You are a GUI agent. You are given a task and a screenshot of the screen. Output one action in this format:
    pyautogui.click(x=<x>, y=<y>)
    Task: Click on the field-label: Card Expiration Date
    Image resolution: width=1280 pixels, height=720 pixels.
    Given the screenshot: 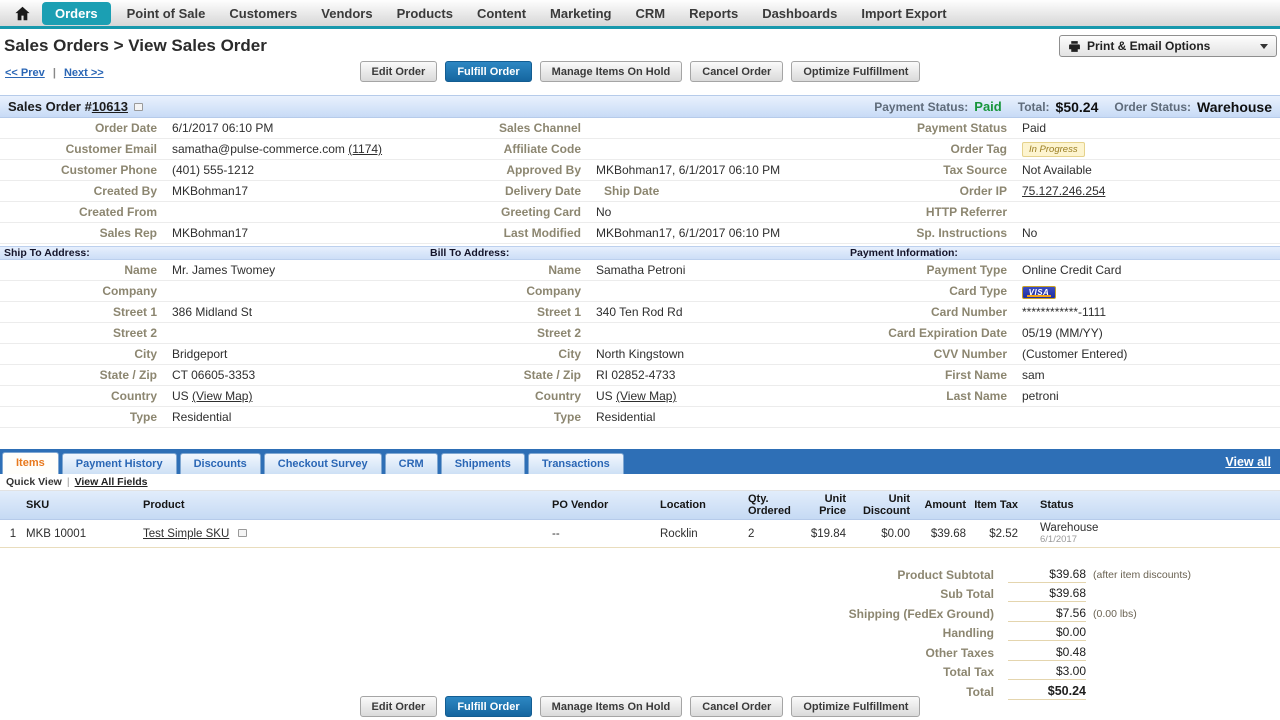 What is the action you would take?
    pyautogui.click(x=947, y=333)
    